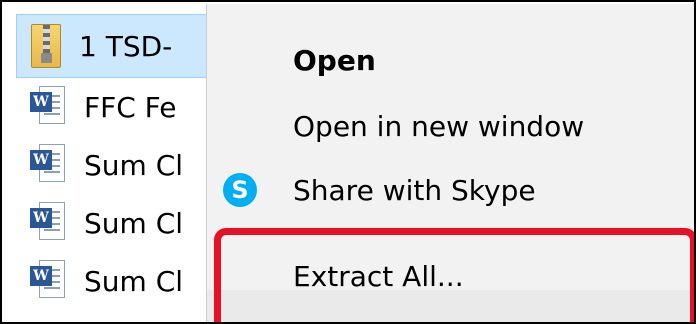  I want to click on menu-item-open-new-window: Open in new window, so click(450, 126).